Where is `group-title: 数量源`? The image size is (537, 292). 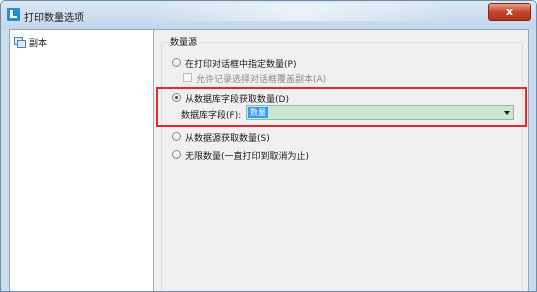 group-title: 数量源 is located at coordinates (184, 41).